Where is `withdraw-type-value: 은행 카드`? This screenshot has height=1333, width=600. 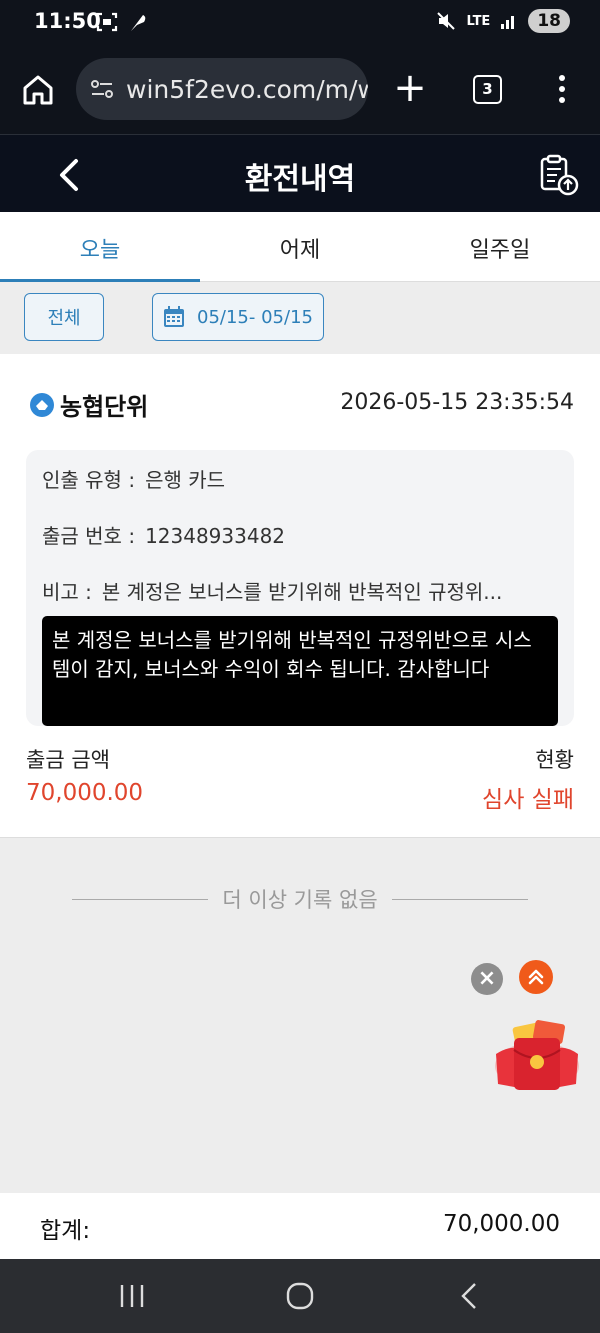
withdraw-type-value: 은행 카드 is located at coordinates (185, 480).